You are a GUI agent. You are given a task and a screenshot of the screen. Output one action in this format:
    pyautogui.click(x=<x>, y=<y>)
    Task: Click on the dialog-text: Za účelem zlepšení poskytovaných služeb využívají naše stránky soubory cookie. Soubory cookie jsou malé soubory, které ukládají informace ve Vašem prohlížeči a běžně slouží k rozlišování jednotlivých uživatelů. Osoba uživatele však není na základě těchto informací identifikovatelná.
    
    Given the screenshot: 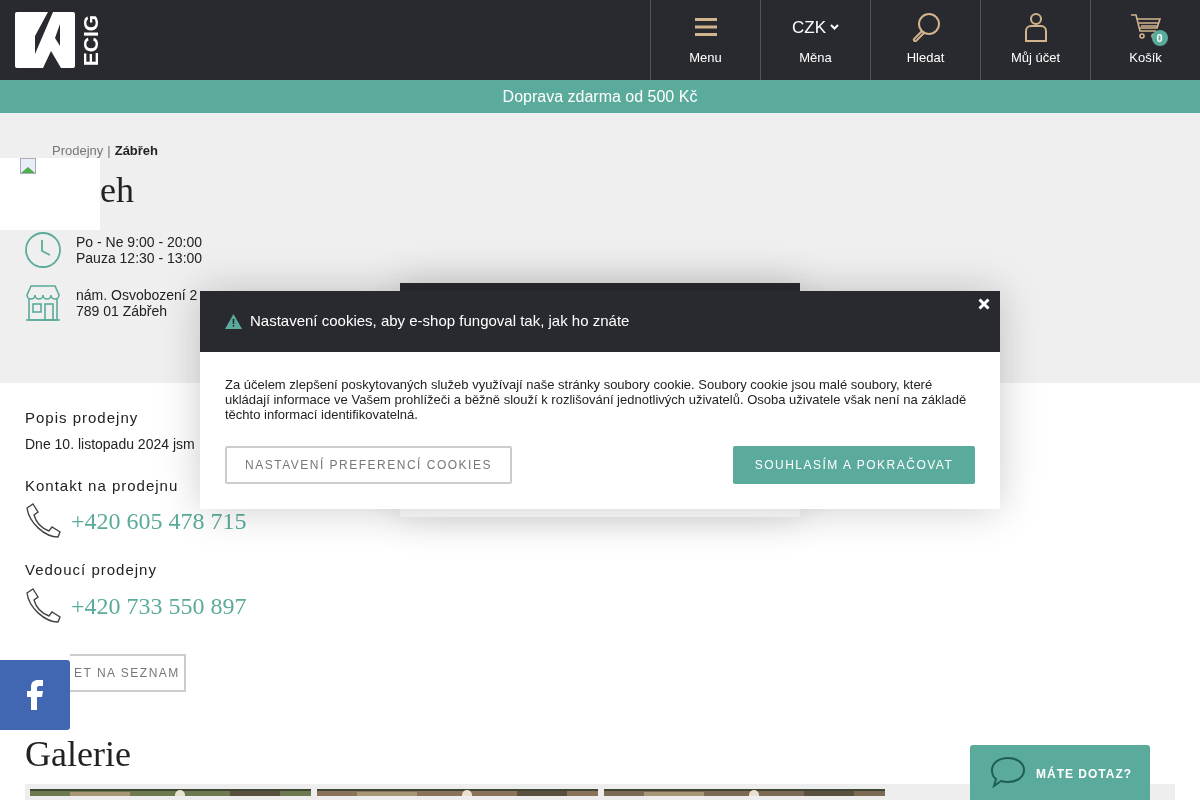 What is the action you would take?
    pyautogui.click(x=596, y=399)
    